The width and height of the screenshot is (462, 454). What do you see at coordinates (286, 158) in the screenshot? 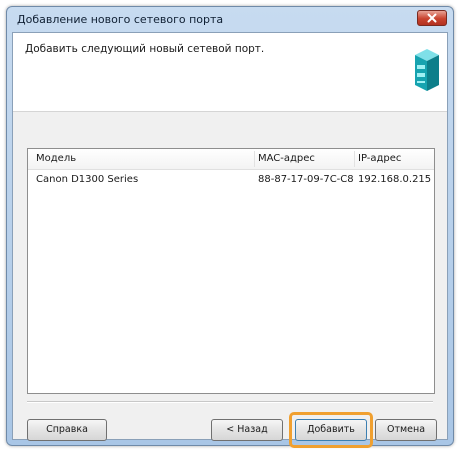
I see `column-header-mac: MAC-адрес` at bounding box center [286, 158].